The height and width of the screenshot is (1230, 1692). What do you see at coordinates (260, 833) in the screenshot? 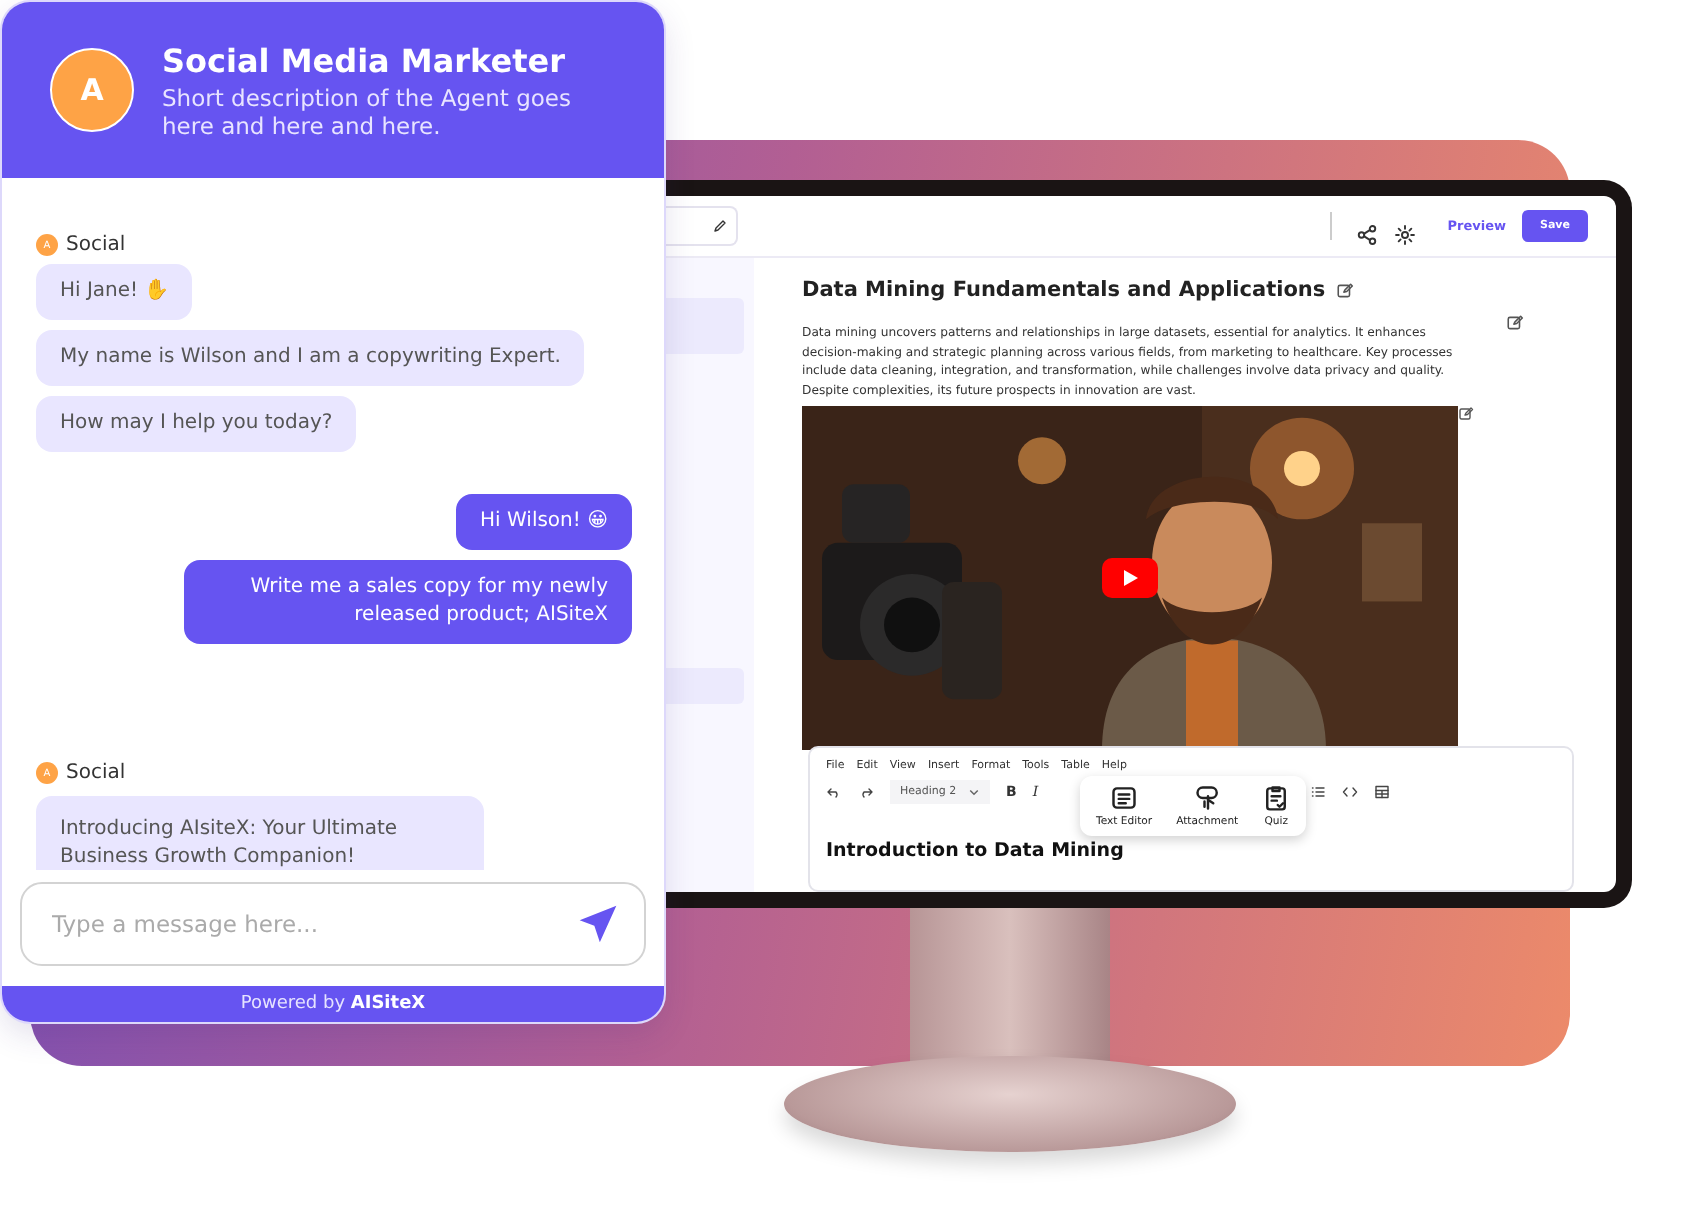
I see `agent-message: Introducing AIsiteX: Your Ultimate Business Growth Companion!` at bounding box center [260, 833].